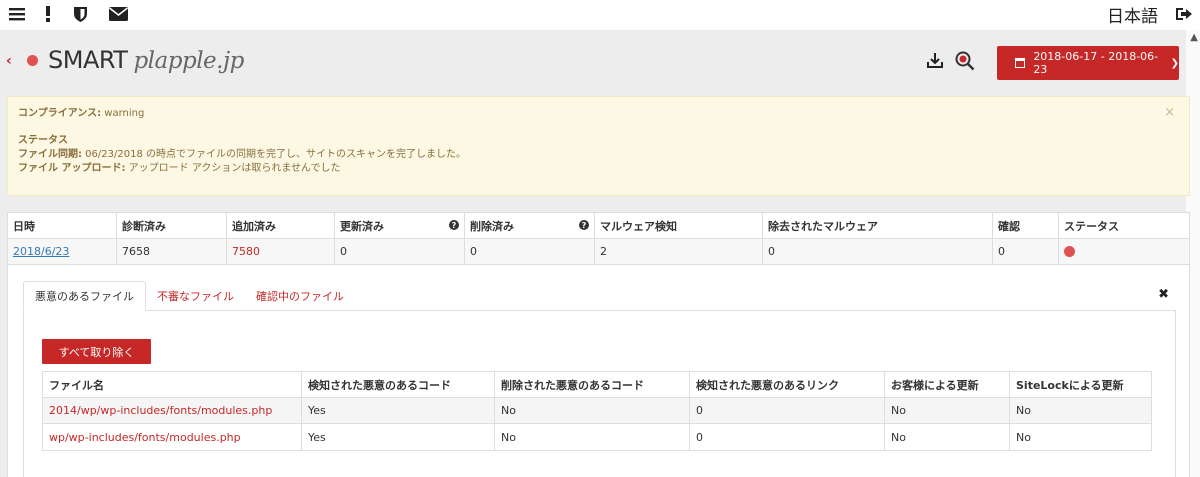 The width and height of the screenshot is (1200, 477). I want to click on compliance-value: warning, so click(123, 113).